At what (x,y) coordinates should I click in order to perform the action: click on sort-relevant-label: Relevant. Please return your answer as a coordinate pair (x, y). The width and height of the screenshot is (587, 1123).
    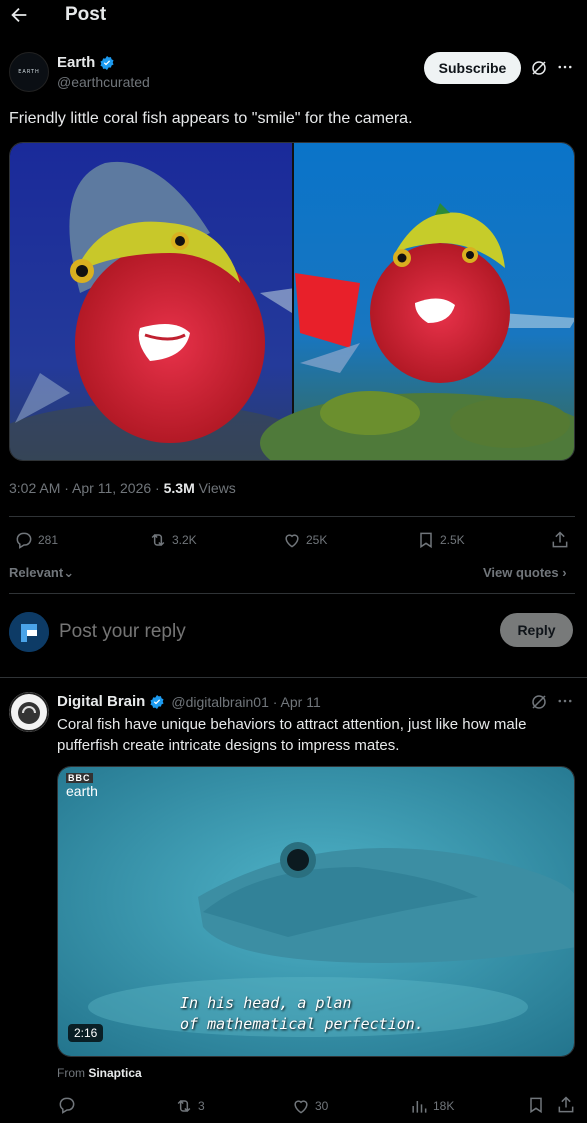
    Looking at the image, I should click on (36, 572).